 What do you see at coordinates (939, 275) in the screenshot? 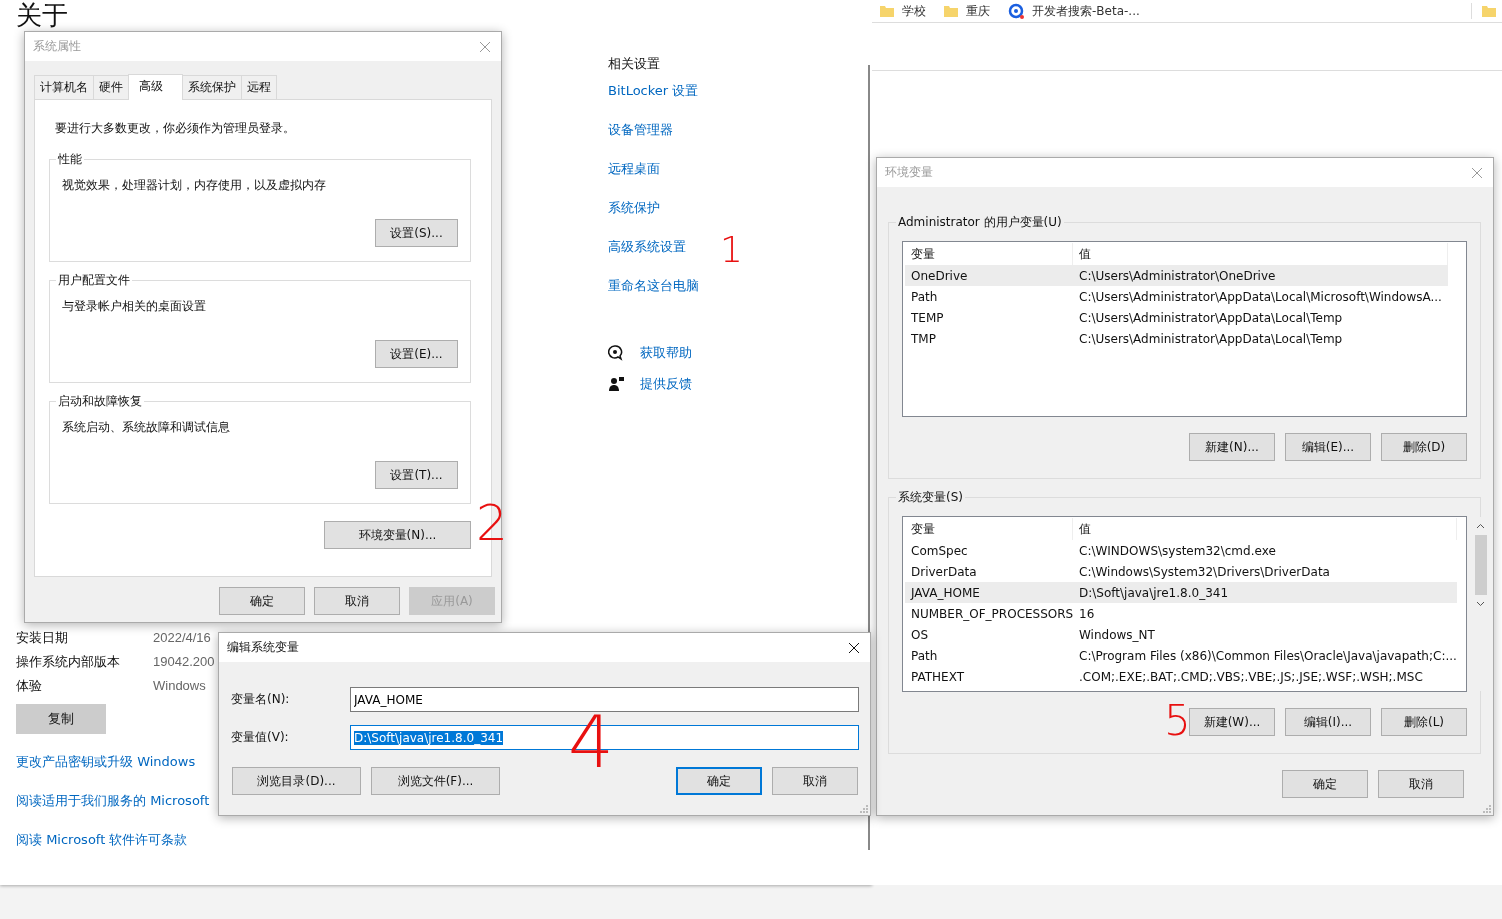
I see `table-cell-text: OneDrive` at bounding box center [939, 275].